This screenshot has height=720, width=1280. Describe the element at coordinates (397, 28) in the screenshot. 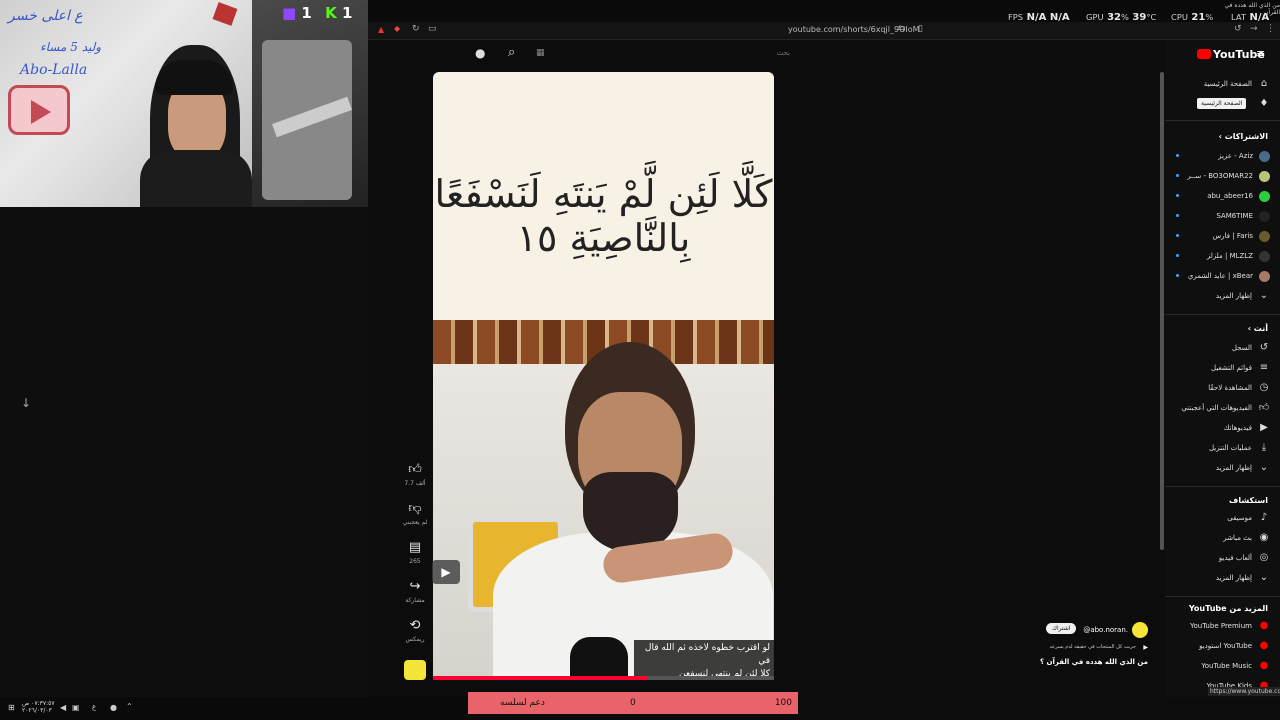

I see `extension-icon: ◆` at that location.